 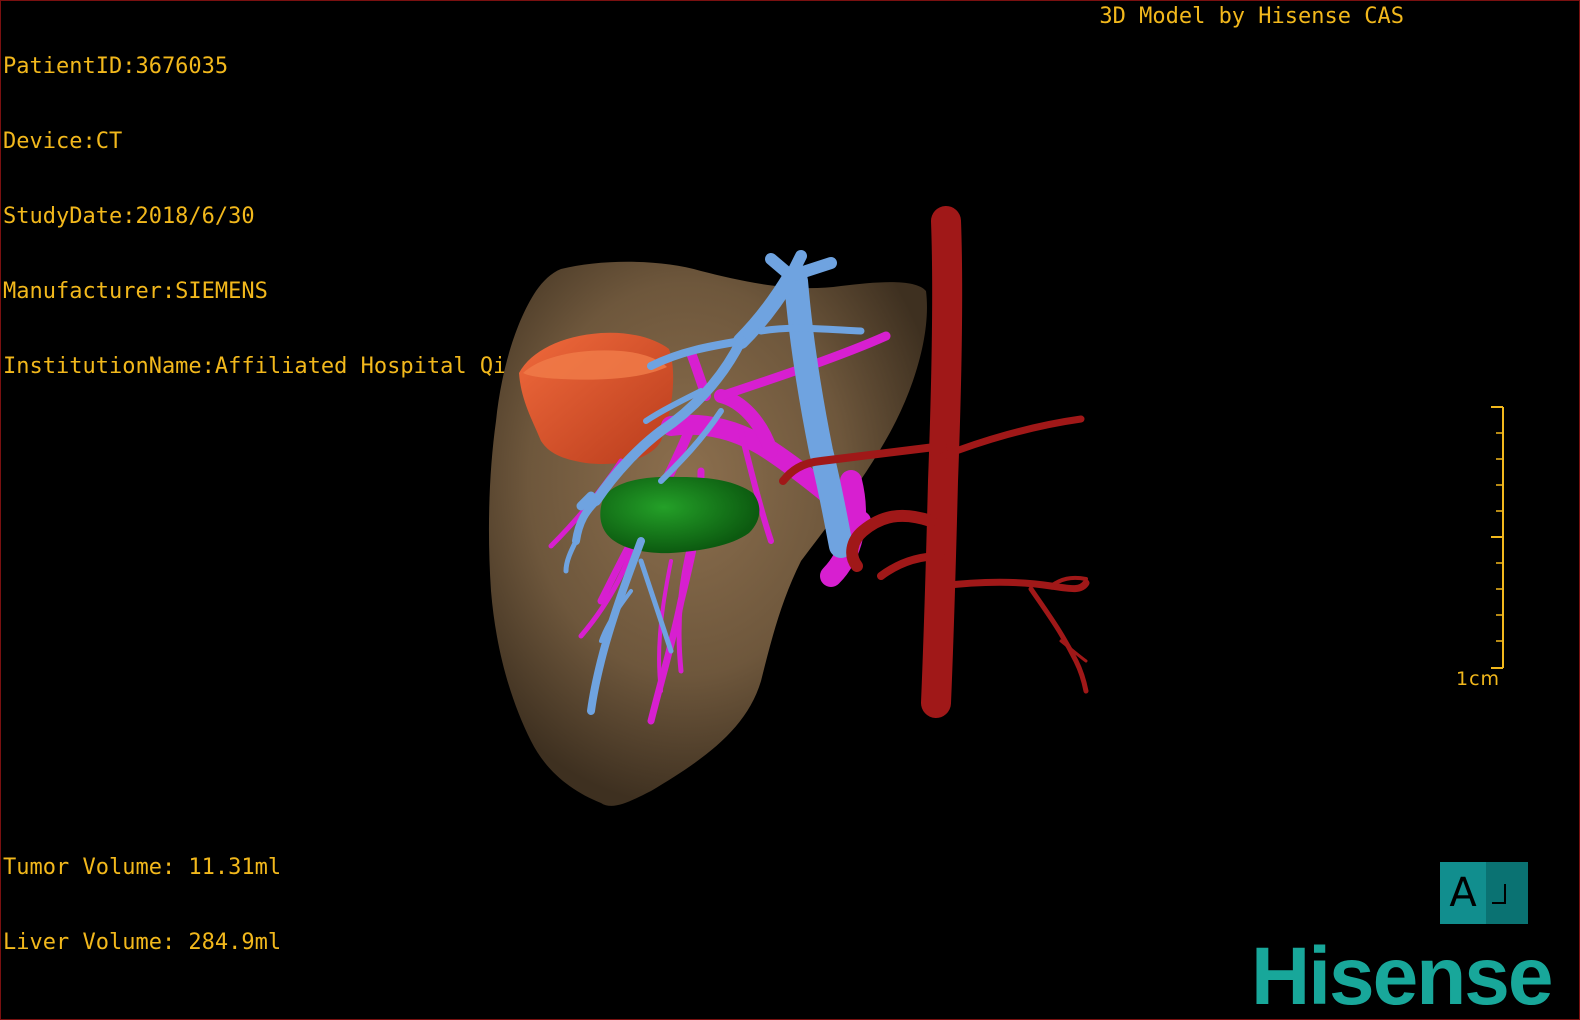 I want to click on scale-bar-label: 1cm, so click(x=1478, y=679).